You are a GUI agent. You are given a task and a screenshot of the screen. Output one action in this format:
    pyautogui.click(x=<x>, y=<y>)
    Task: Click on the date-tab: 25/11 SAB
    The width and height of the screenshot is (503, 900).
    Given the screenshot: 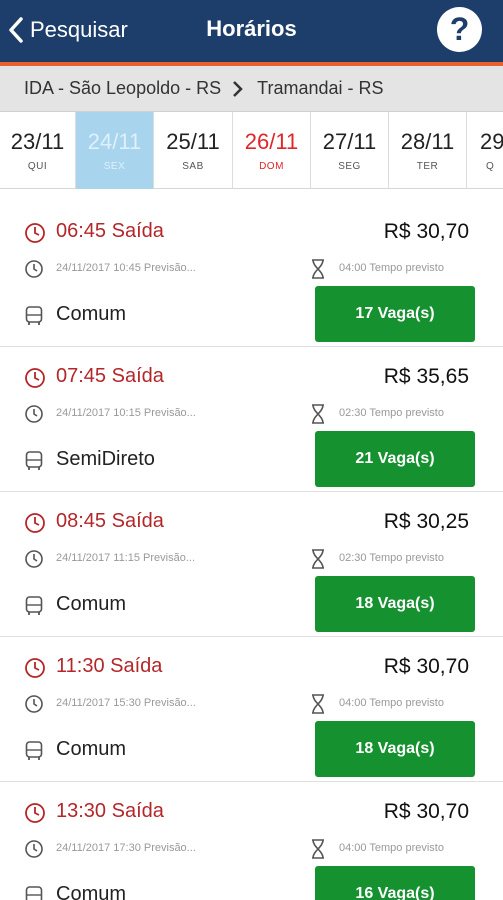 What is the action you would take?
    pyautogui.click(x=193, y=150)
    